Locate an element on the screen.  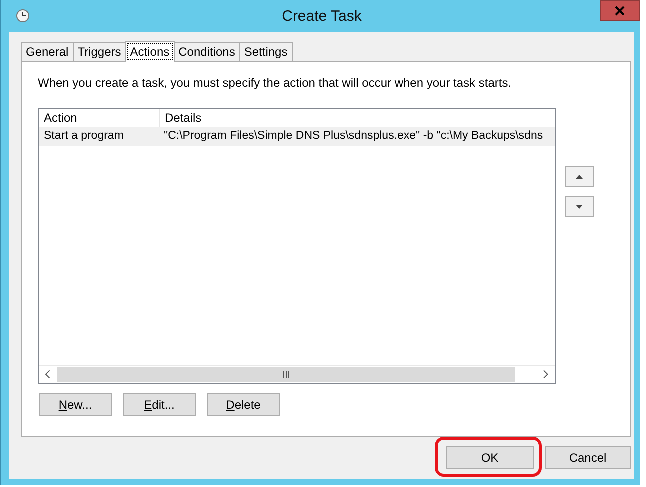
tab: Triggers is located at coordinates (99, 51).